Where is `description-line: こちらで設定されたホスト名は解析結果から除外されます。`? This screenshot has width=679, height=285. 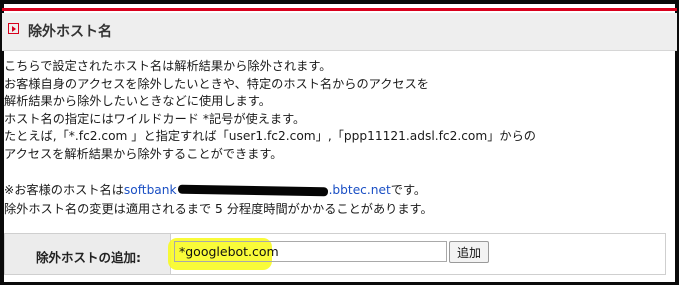
description-line: こちらで設定されたホスト名は解析結果から除外されます。 is located at coordinates (168, 66).